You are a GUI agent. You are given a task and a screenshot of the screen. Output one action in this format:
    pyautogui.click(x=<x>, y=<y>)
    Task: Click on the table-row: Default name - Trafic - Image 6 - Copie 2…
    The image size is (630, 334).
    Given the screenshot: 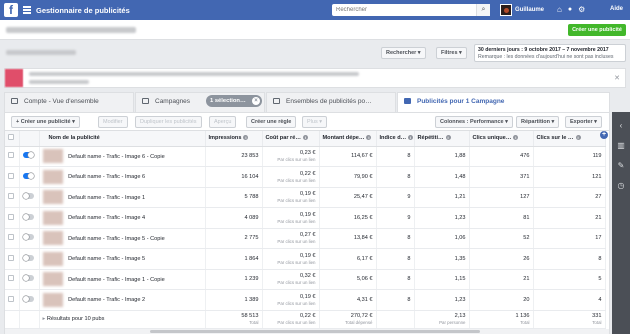 What is the action you would take?
    pyautogui.click(x=305, y=156)
    